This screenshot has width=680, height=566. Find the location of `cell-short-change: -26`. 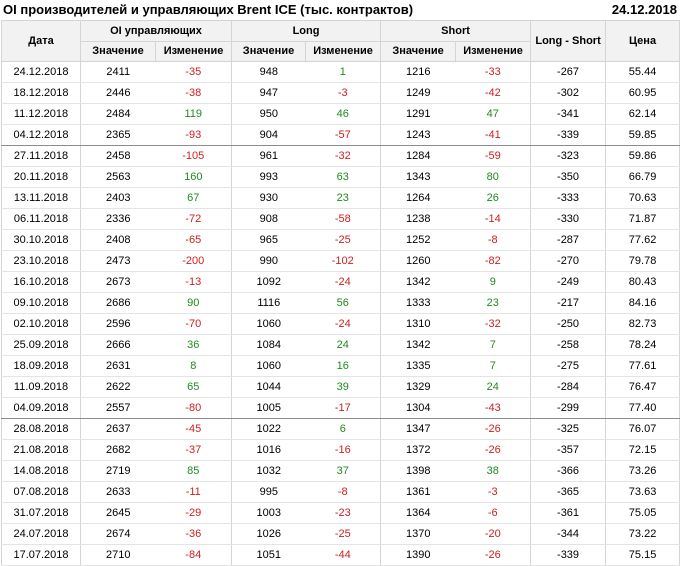

cell-short-change: -26 is located at coordinates (493, 450).